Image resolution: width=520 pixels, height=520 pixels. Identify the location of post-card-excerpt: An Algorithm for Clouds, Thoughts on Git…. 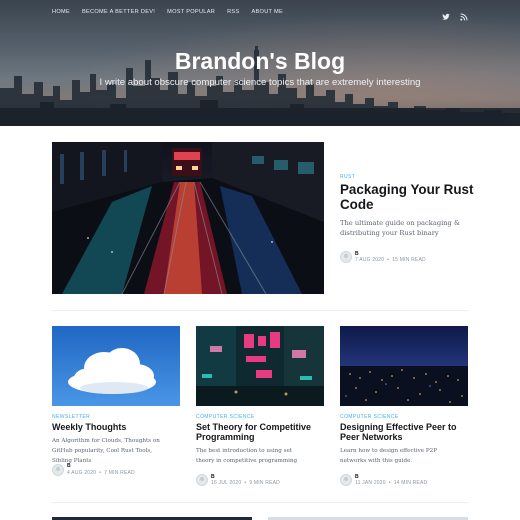
(107, 451).